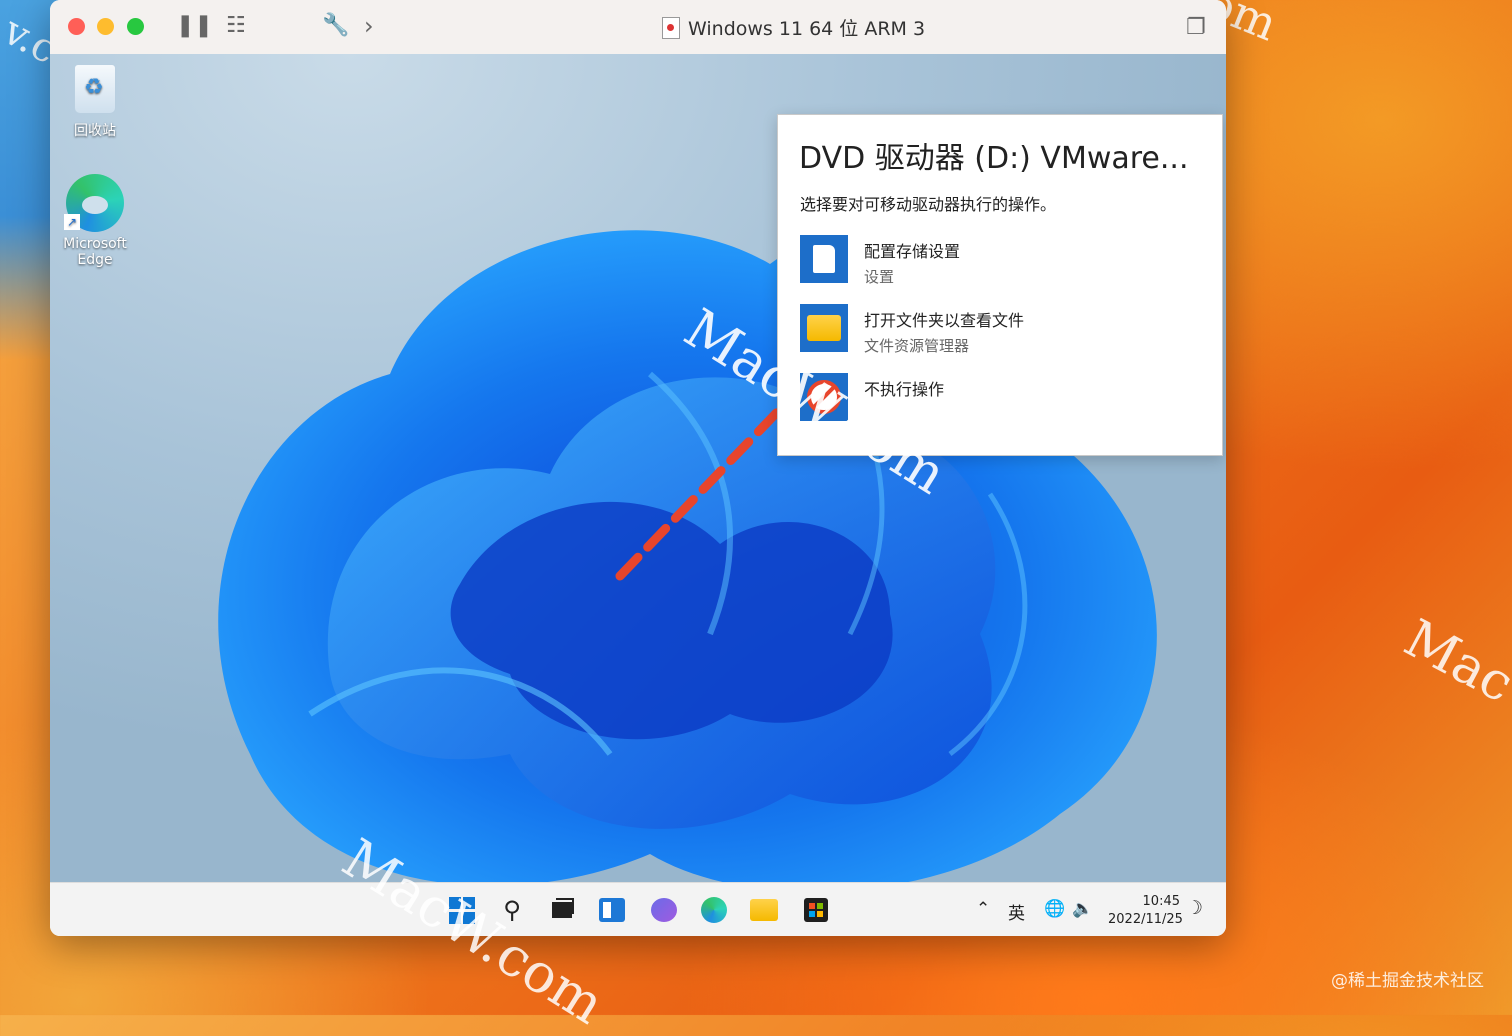  What do you see at coordinates (369, 26) in the screenshot?
I see `chevron-right-icon: ›` at bounding box center [369, 26].